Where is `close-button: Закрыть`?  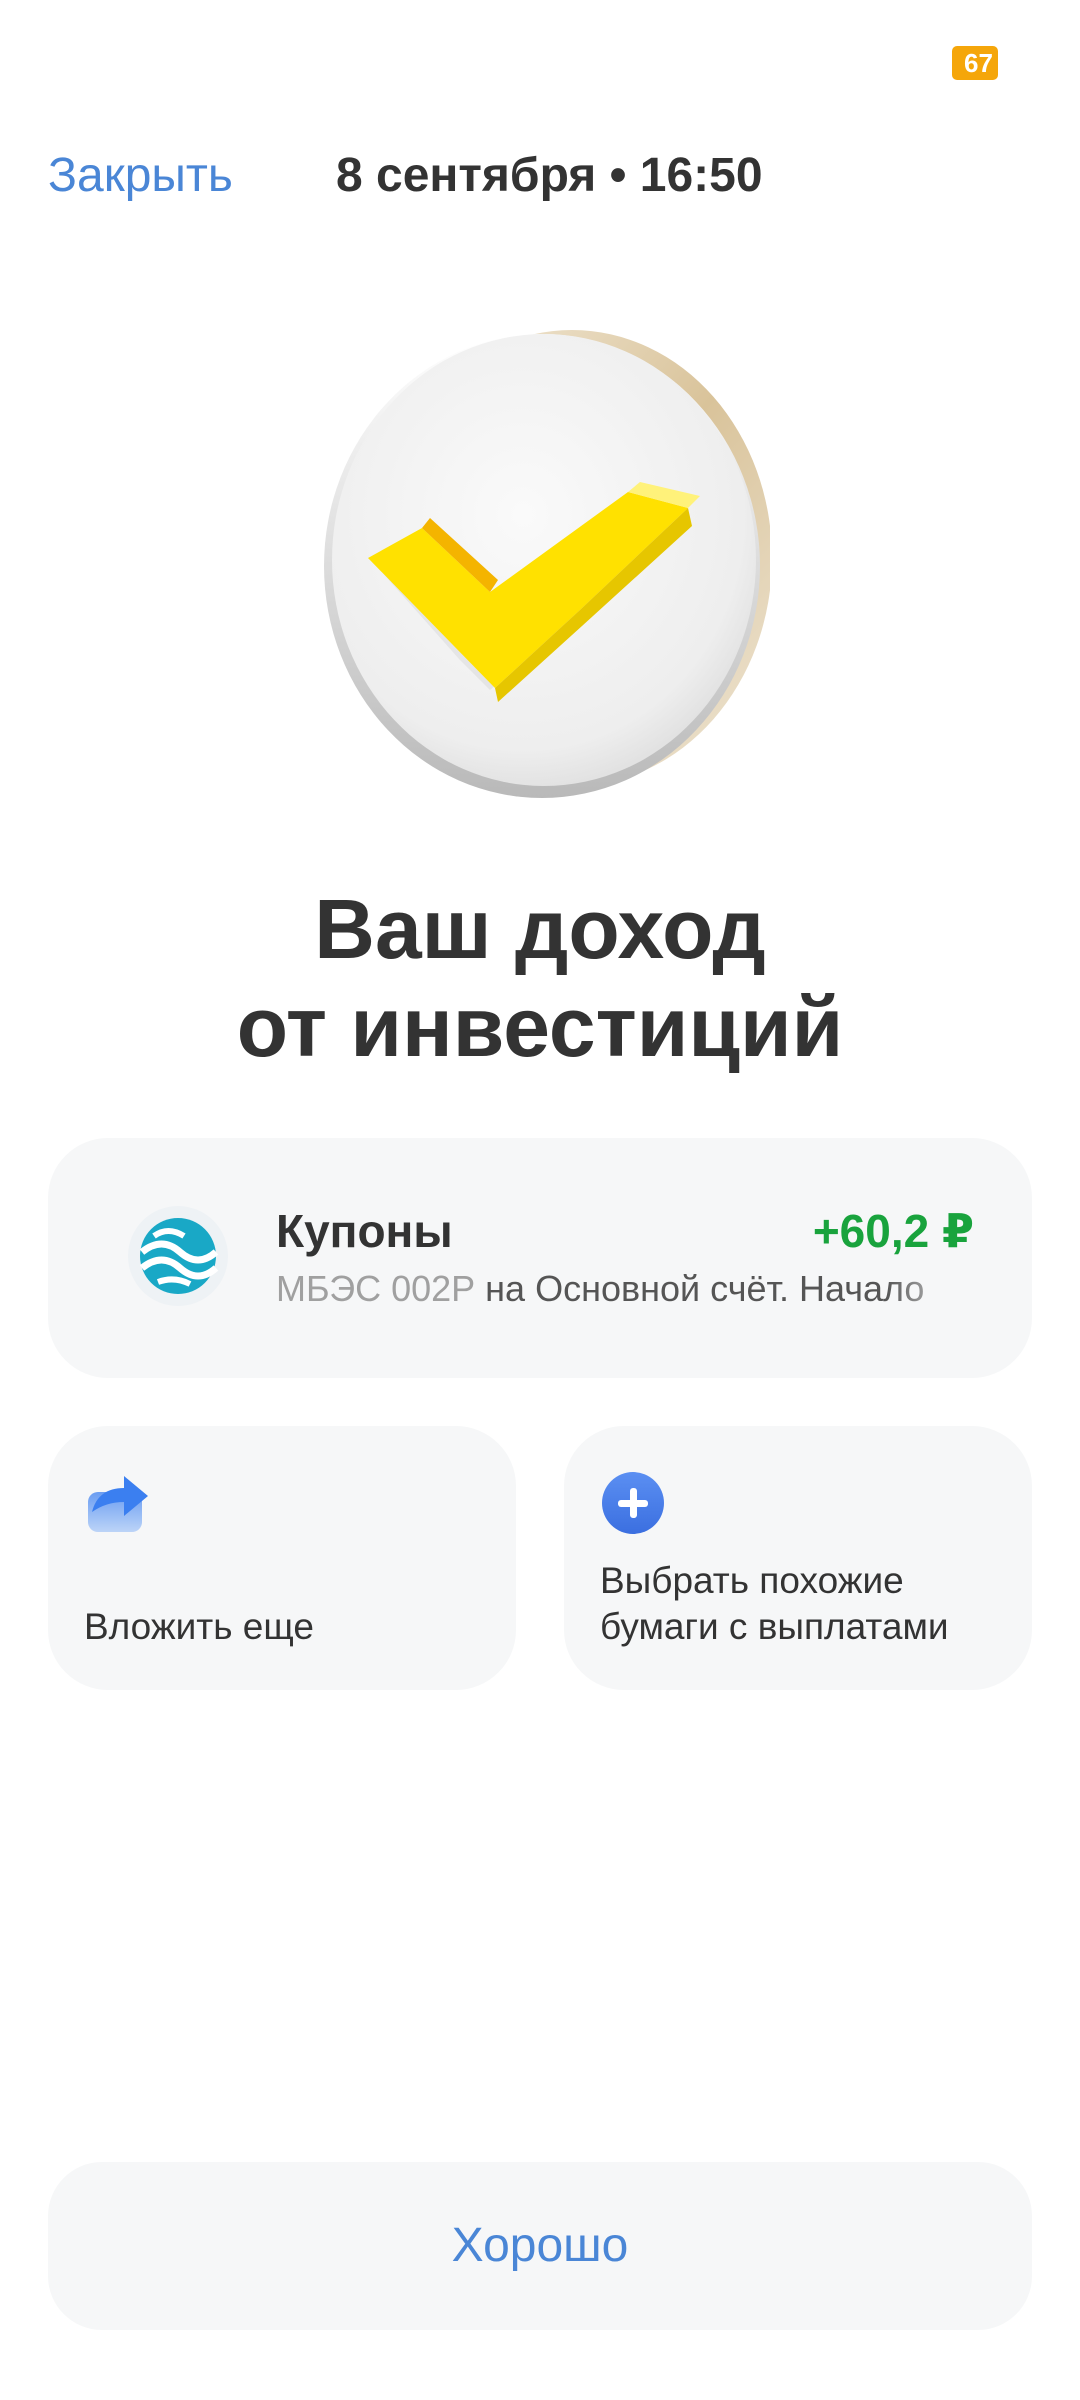
close-button: Закрыть is located at coordinates (140, 175).